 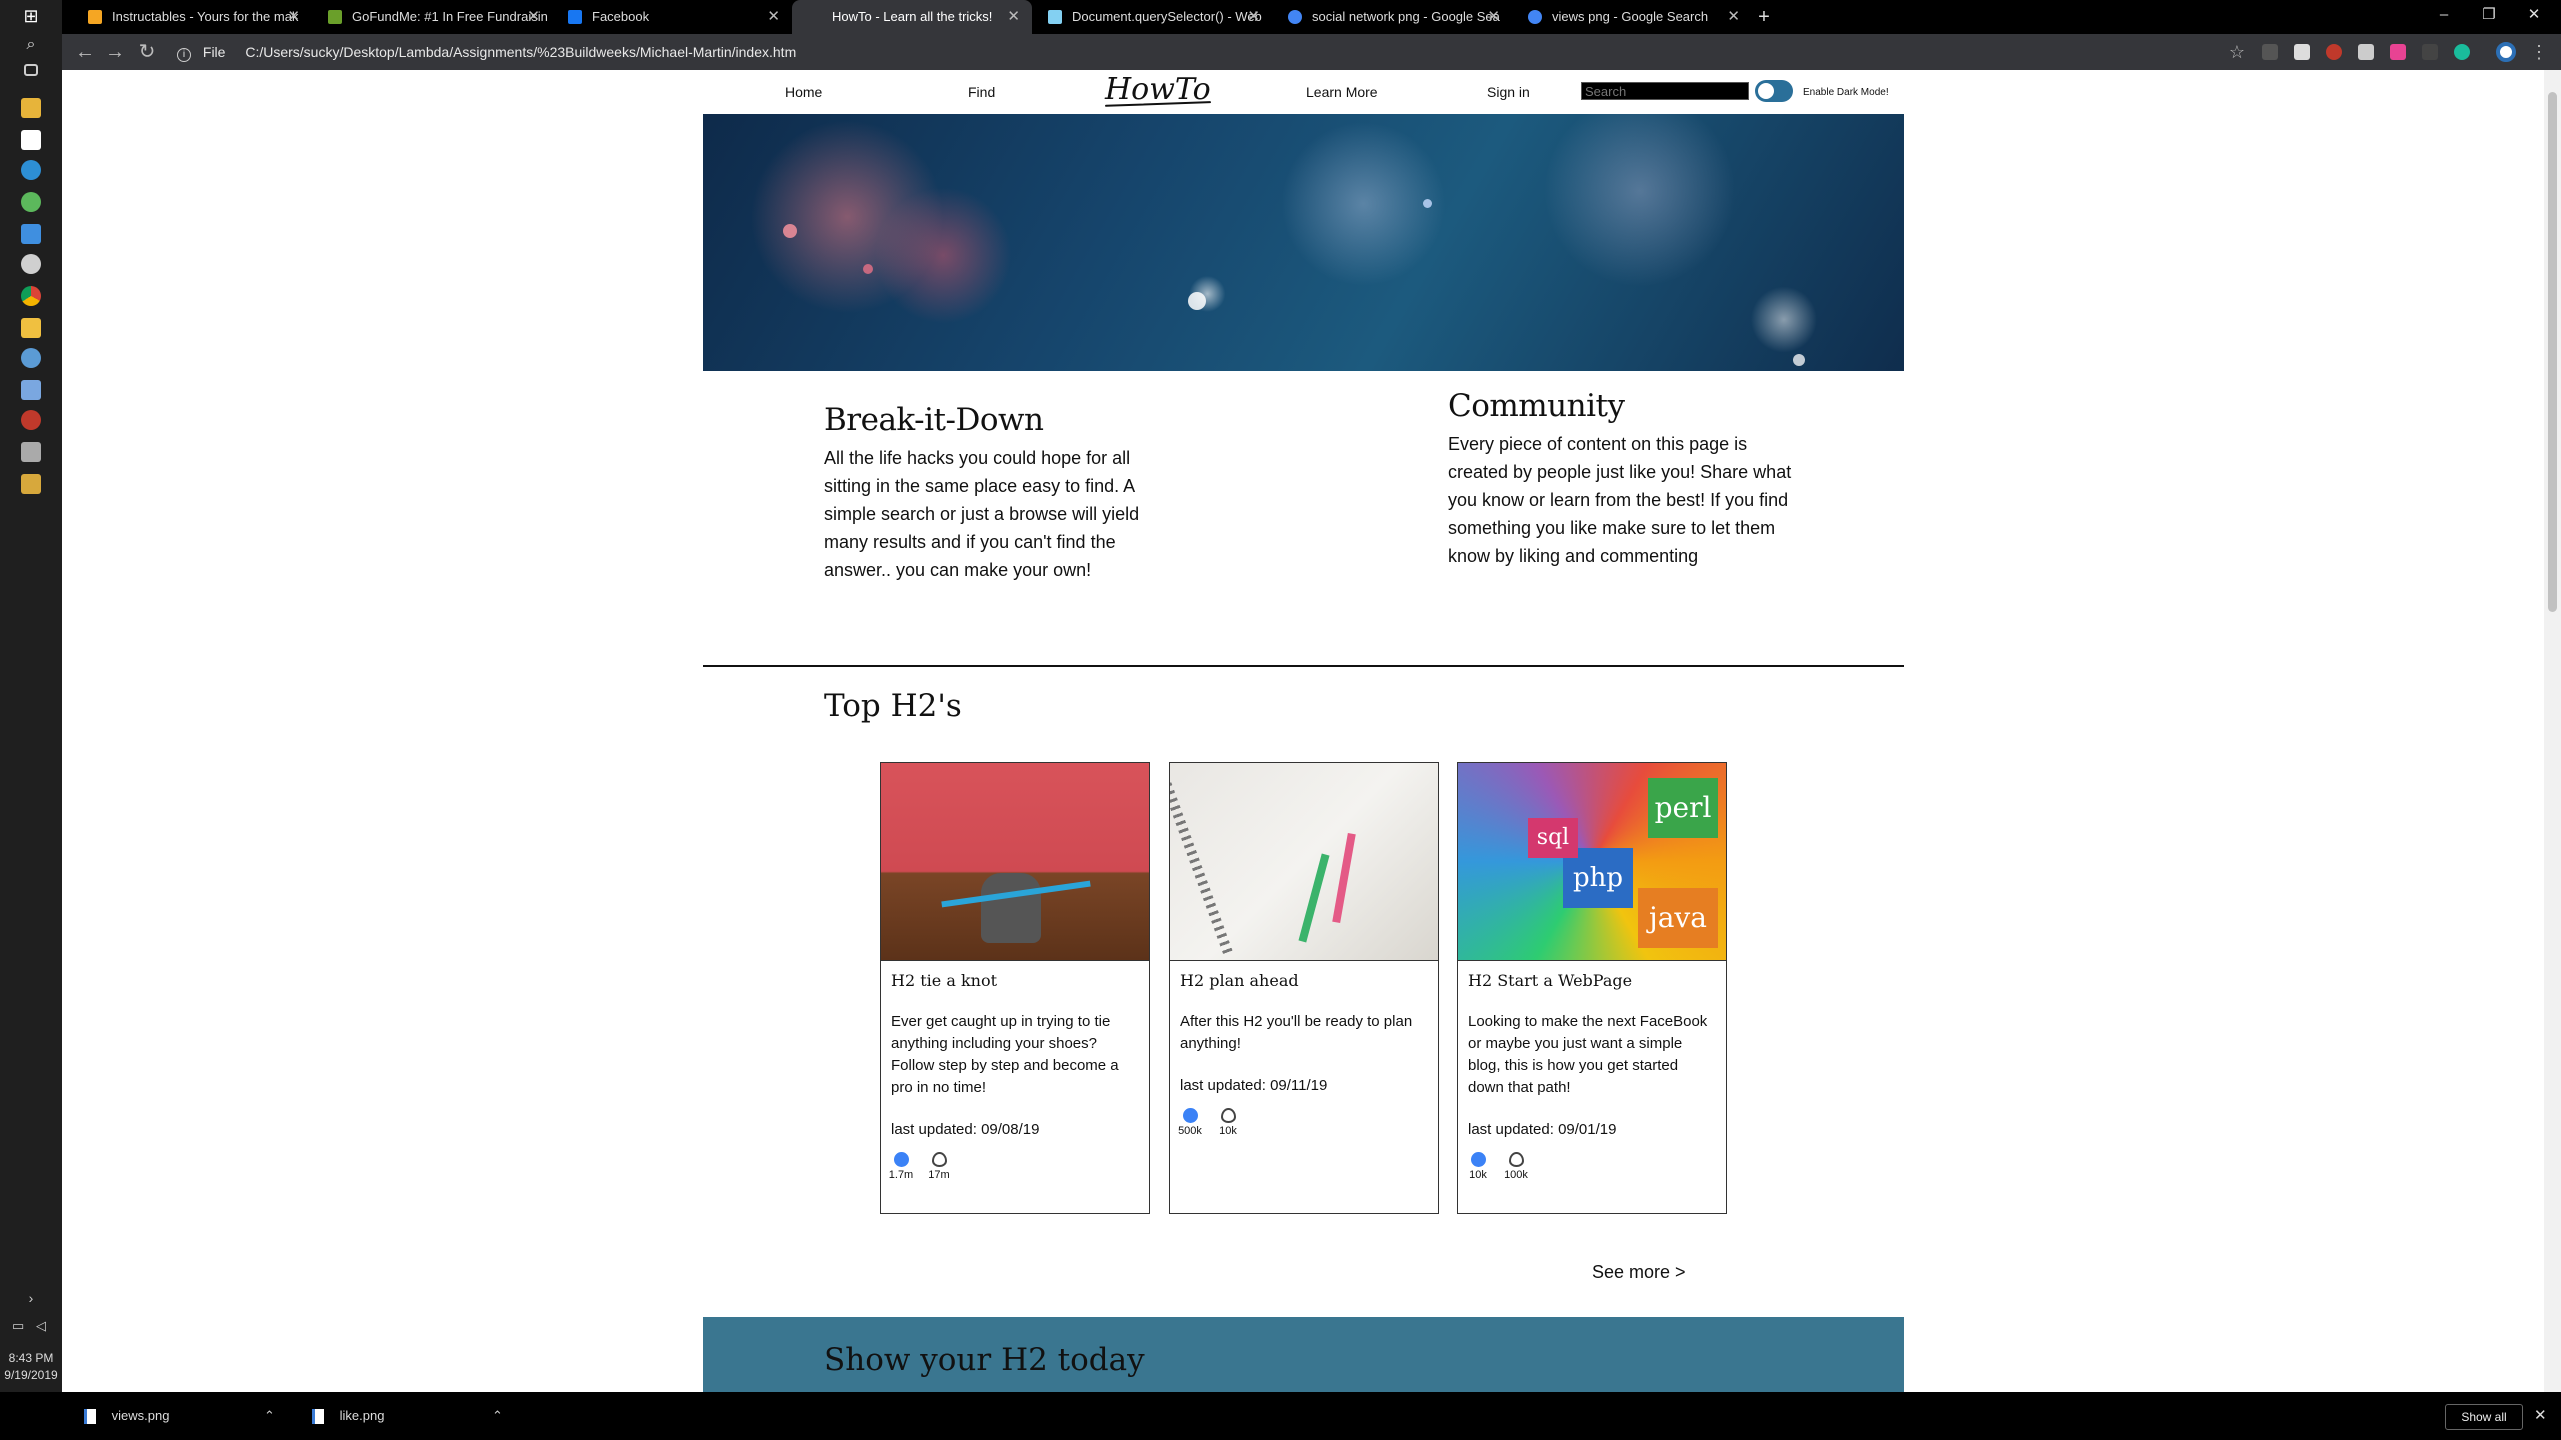 I want to click on download-filename: views.png, so click(x=140, y=1415).